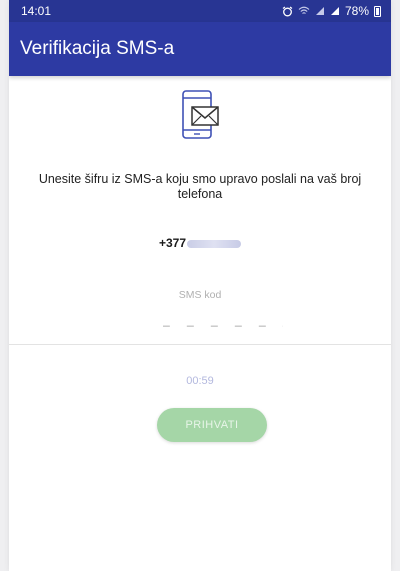 This screenshot has height=571, width=400. Describe the element at coordinates (172, 243) in the screenshot. I see `phone-number-prefix: +377` at that location.